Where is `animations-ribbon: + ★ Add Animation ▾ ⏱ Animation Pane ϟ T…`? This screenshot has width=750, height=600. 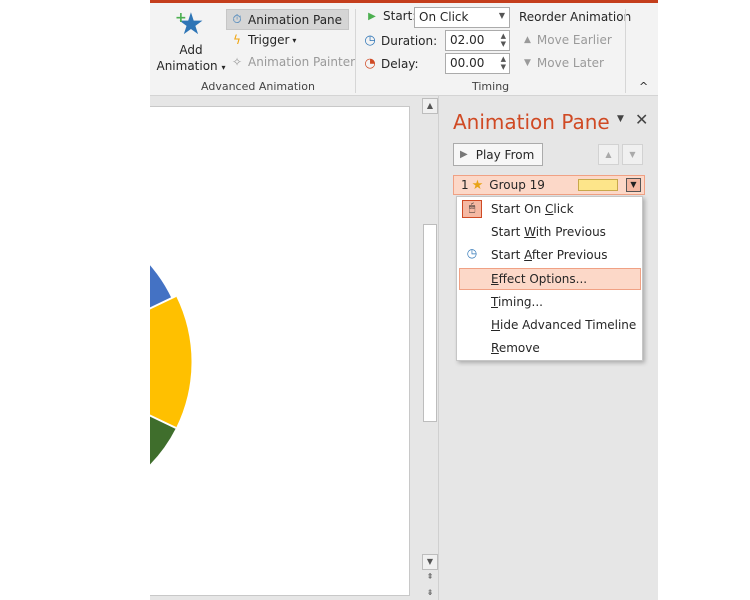
animations-ribbon: + ★ Add Animation ▾ ⏱ Animation Pane ϟ T… is located at coordinates (404, 49).